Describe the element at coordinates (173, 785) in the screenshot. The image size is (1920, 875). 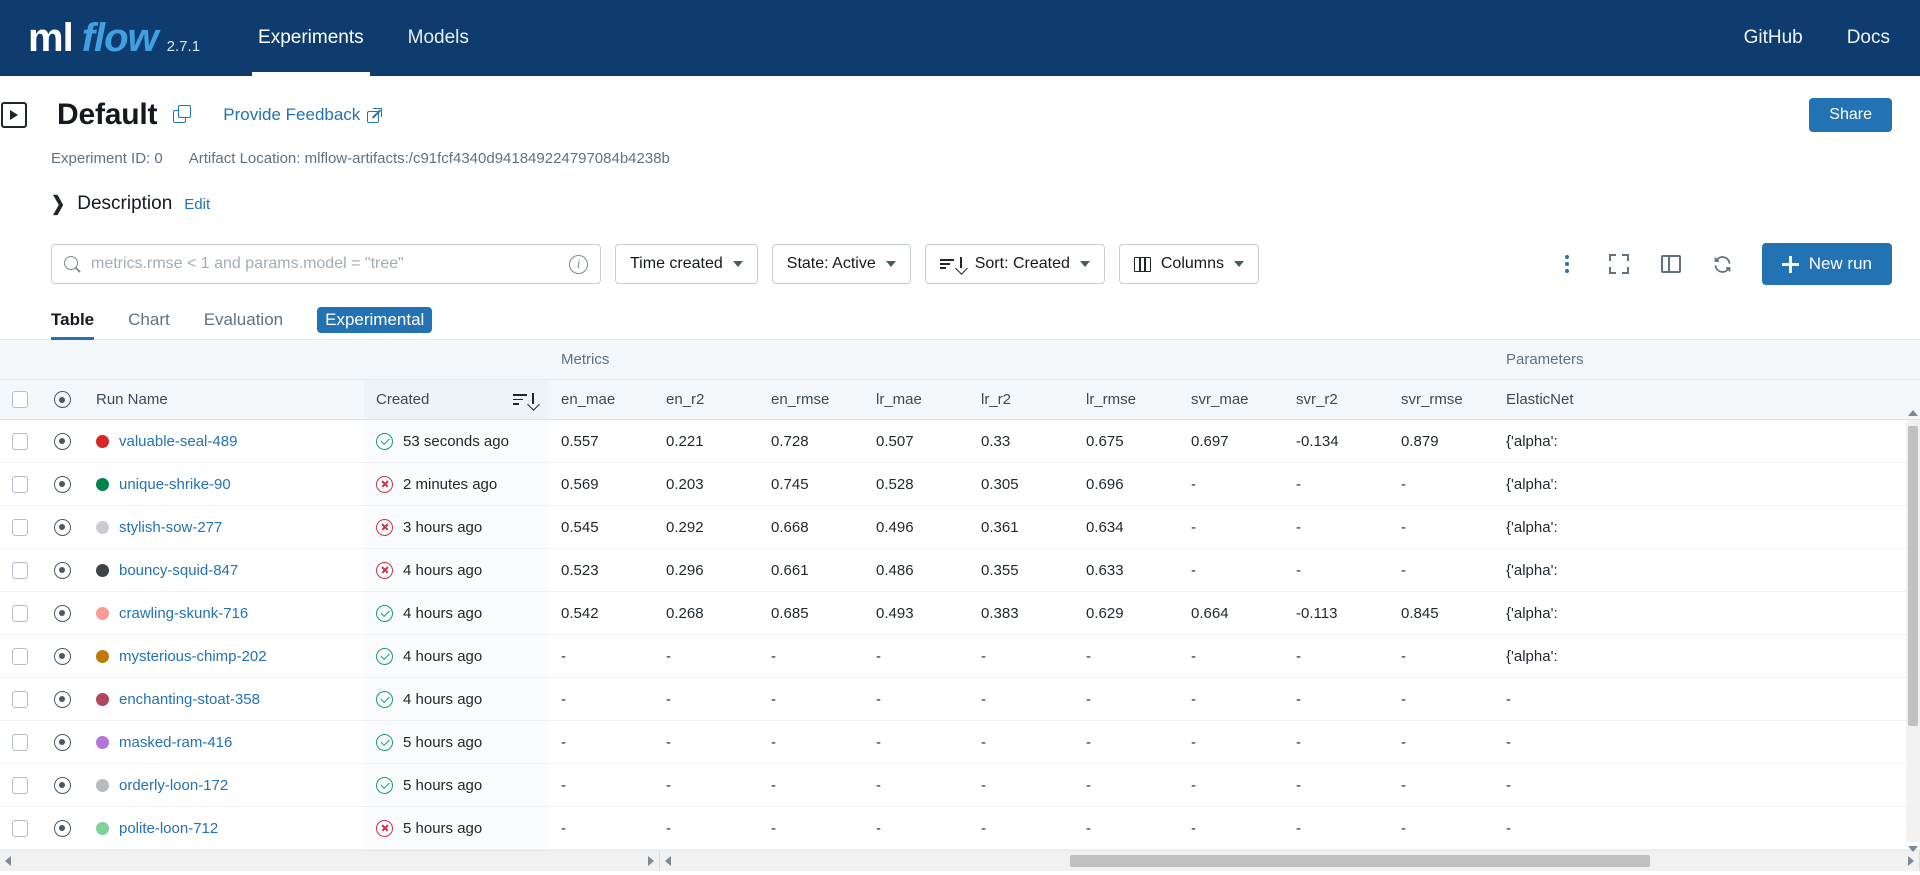
I see `run-name-link: orderly-loon-172` at that location.